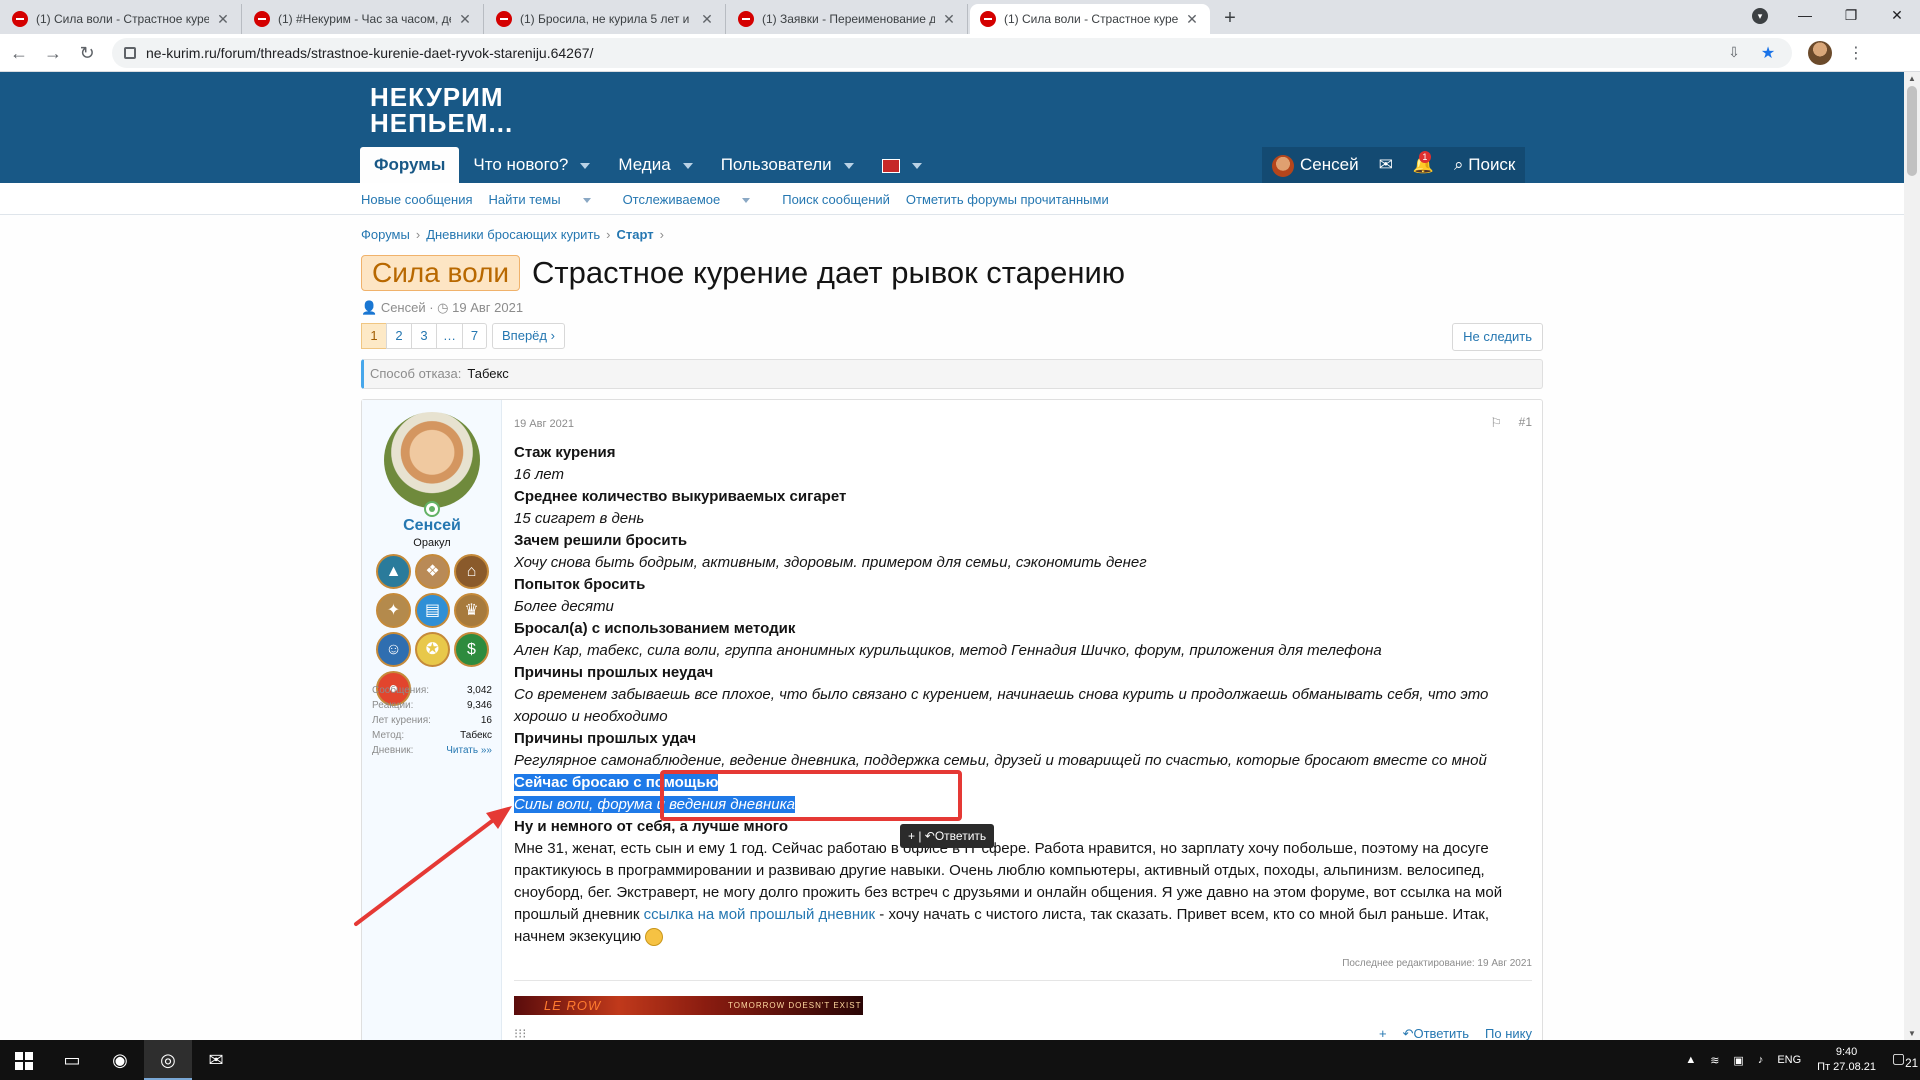 The height and width of the screenshot is (1080, 1920). I want to click on post-number: #1, so click(1525, 422).